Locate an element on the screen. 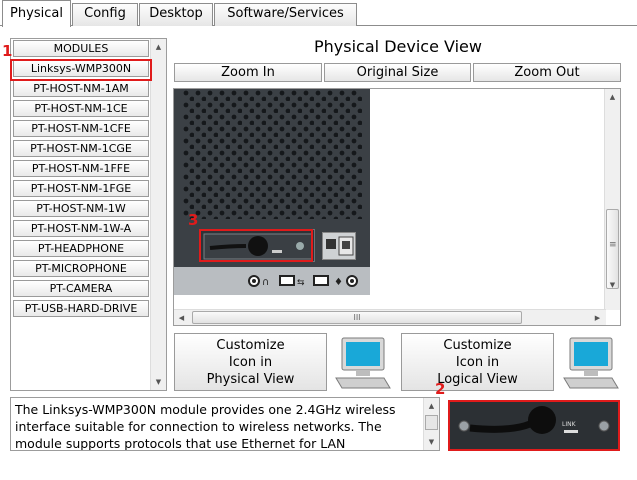 This screenshot has width=637, height=480. modules-header: MODULES is located at coordinates (81, 48).